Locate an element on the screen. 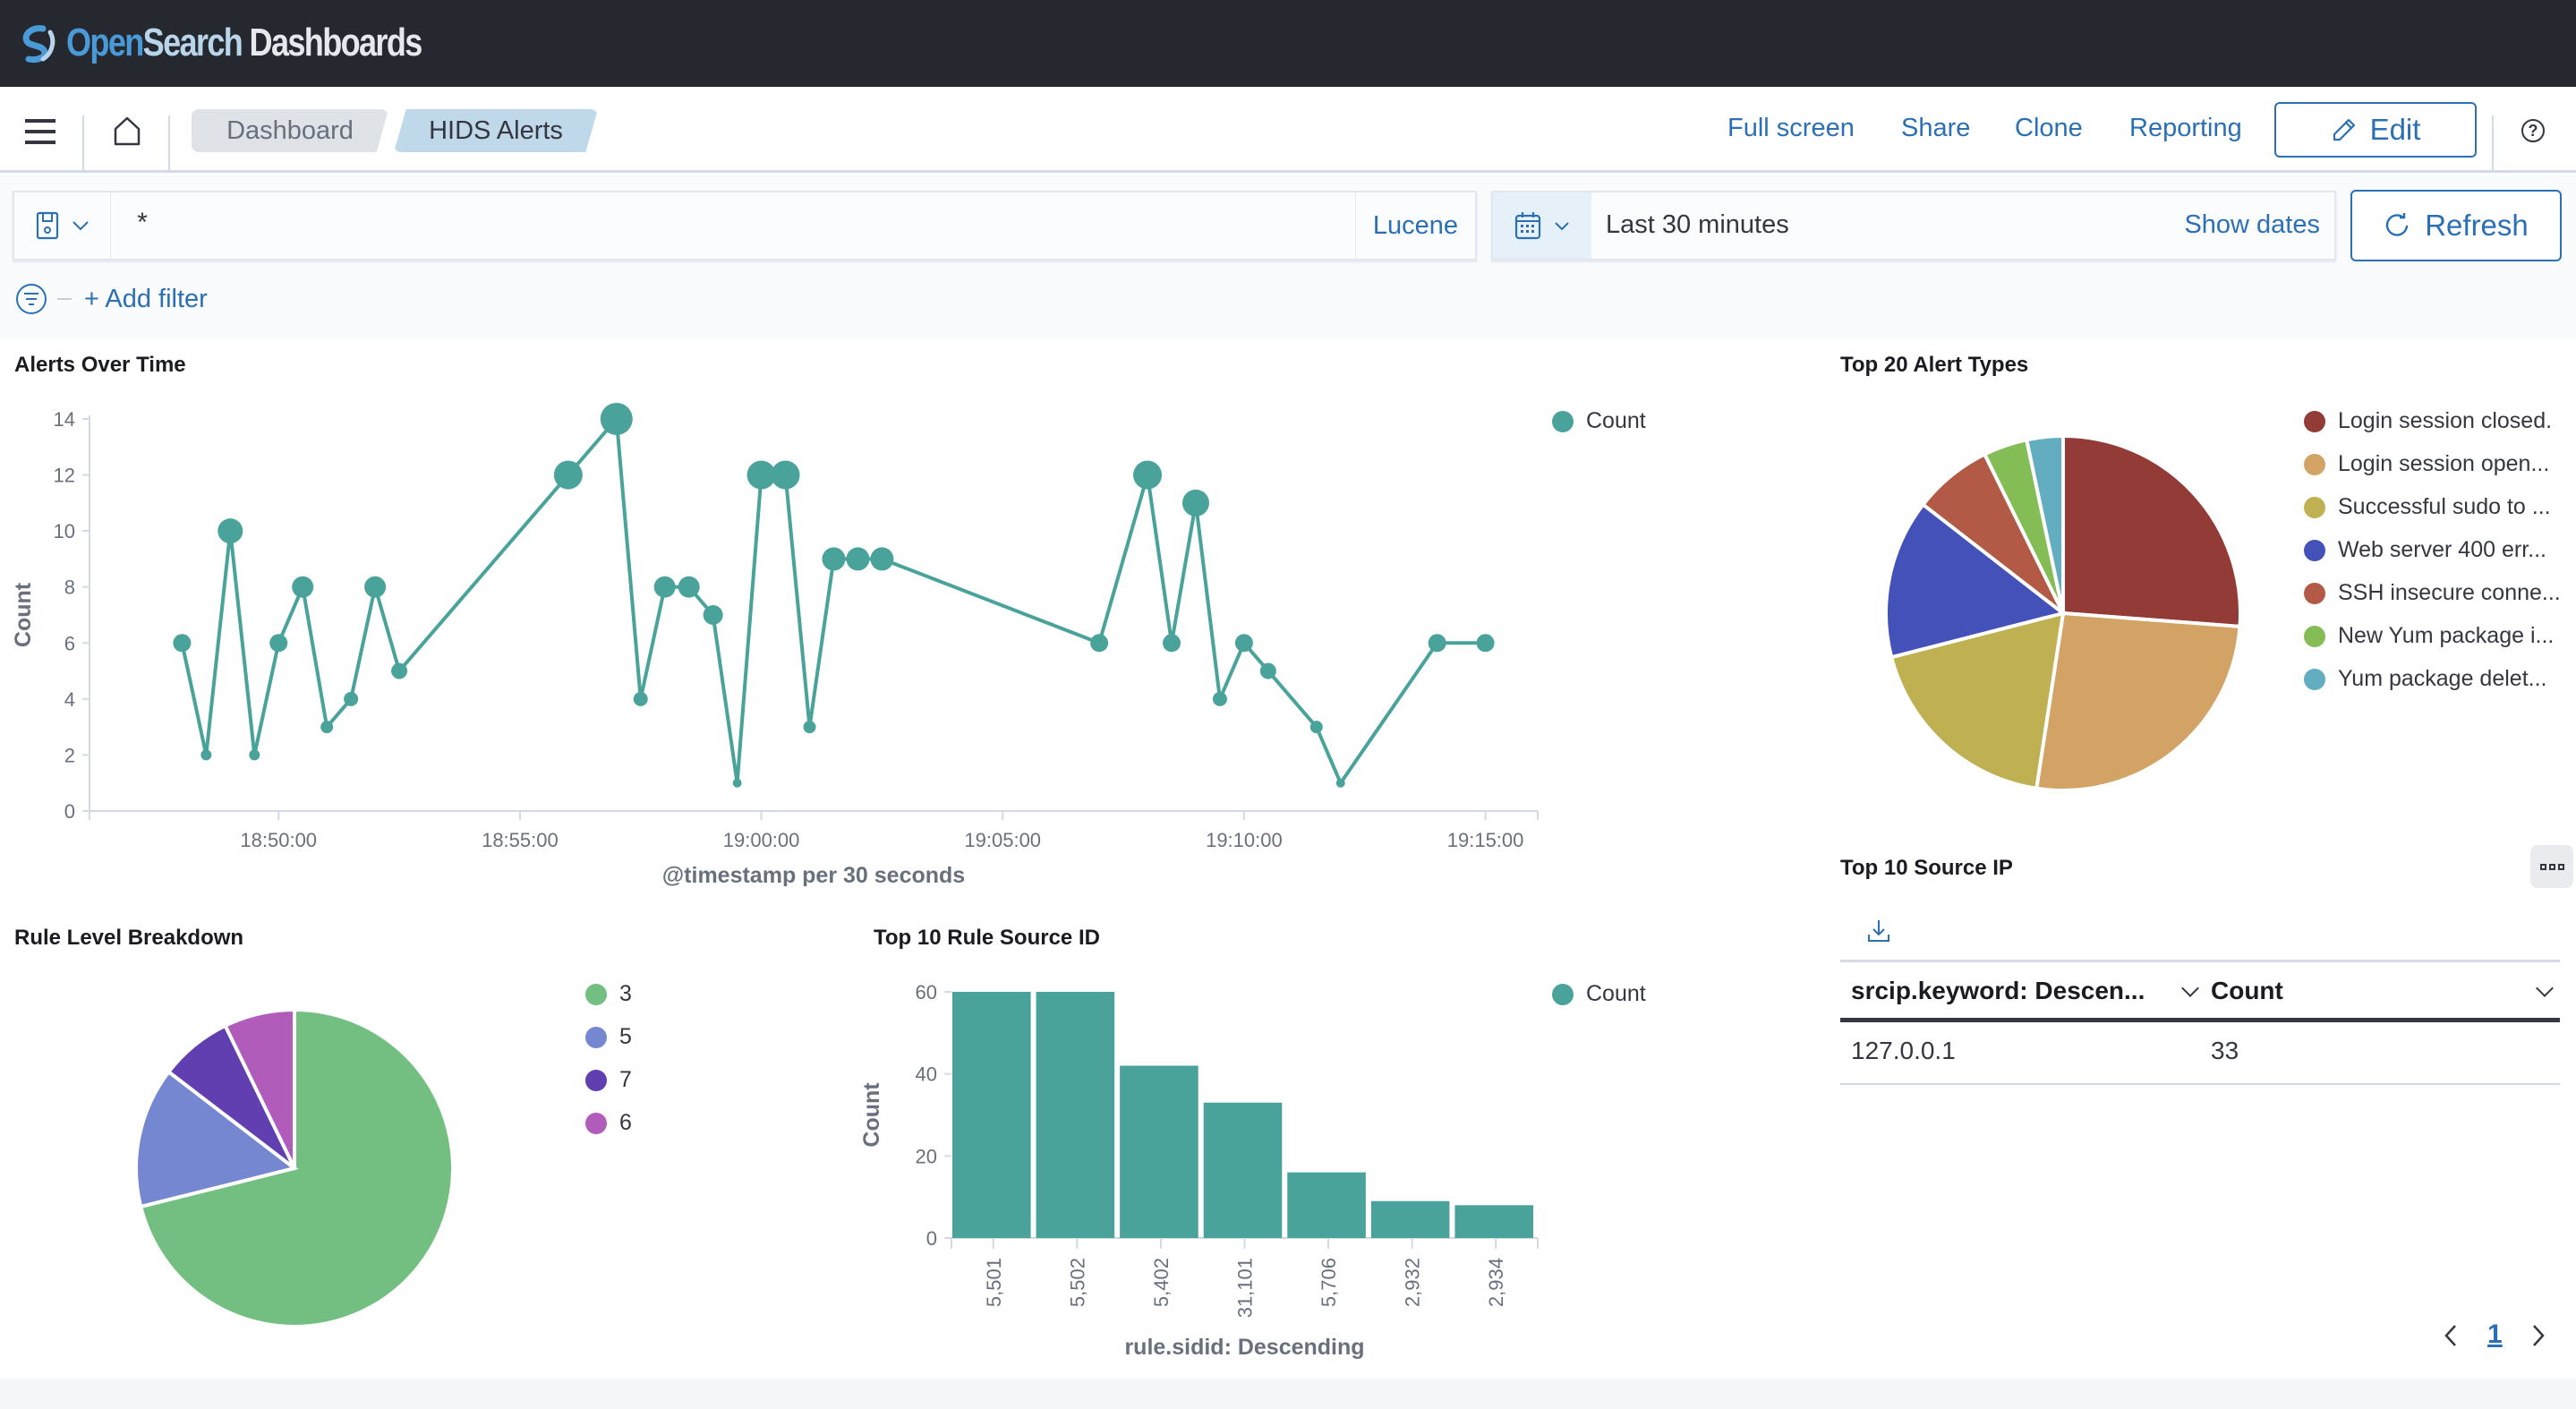 The width and height of the screenshot is (2576, 1409). breadcrumb-hids-alerts: HIDS Alerts is located at coordinates (496, 130).